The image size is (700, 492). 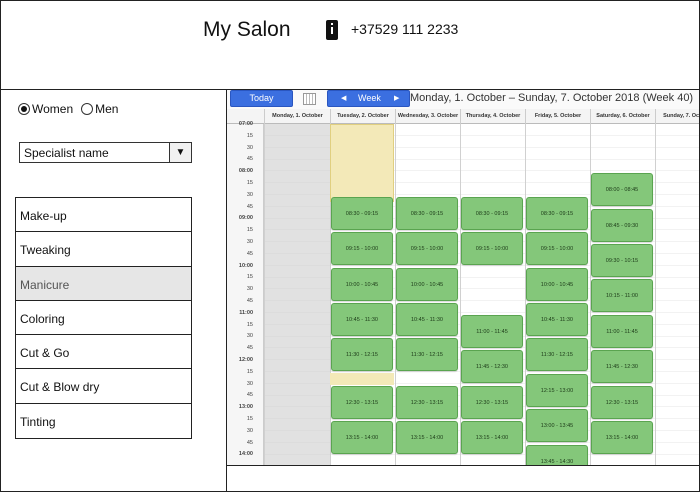 I want to click on service-item-cut-and-go: Cut & Go, so click(x=103, y=352).